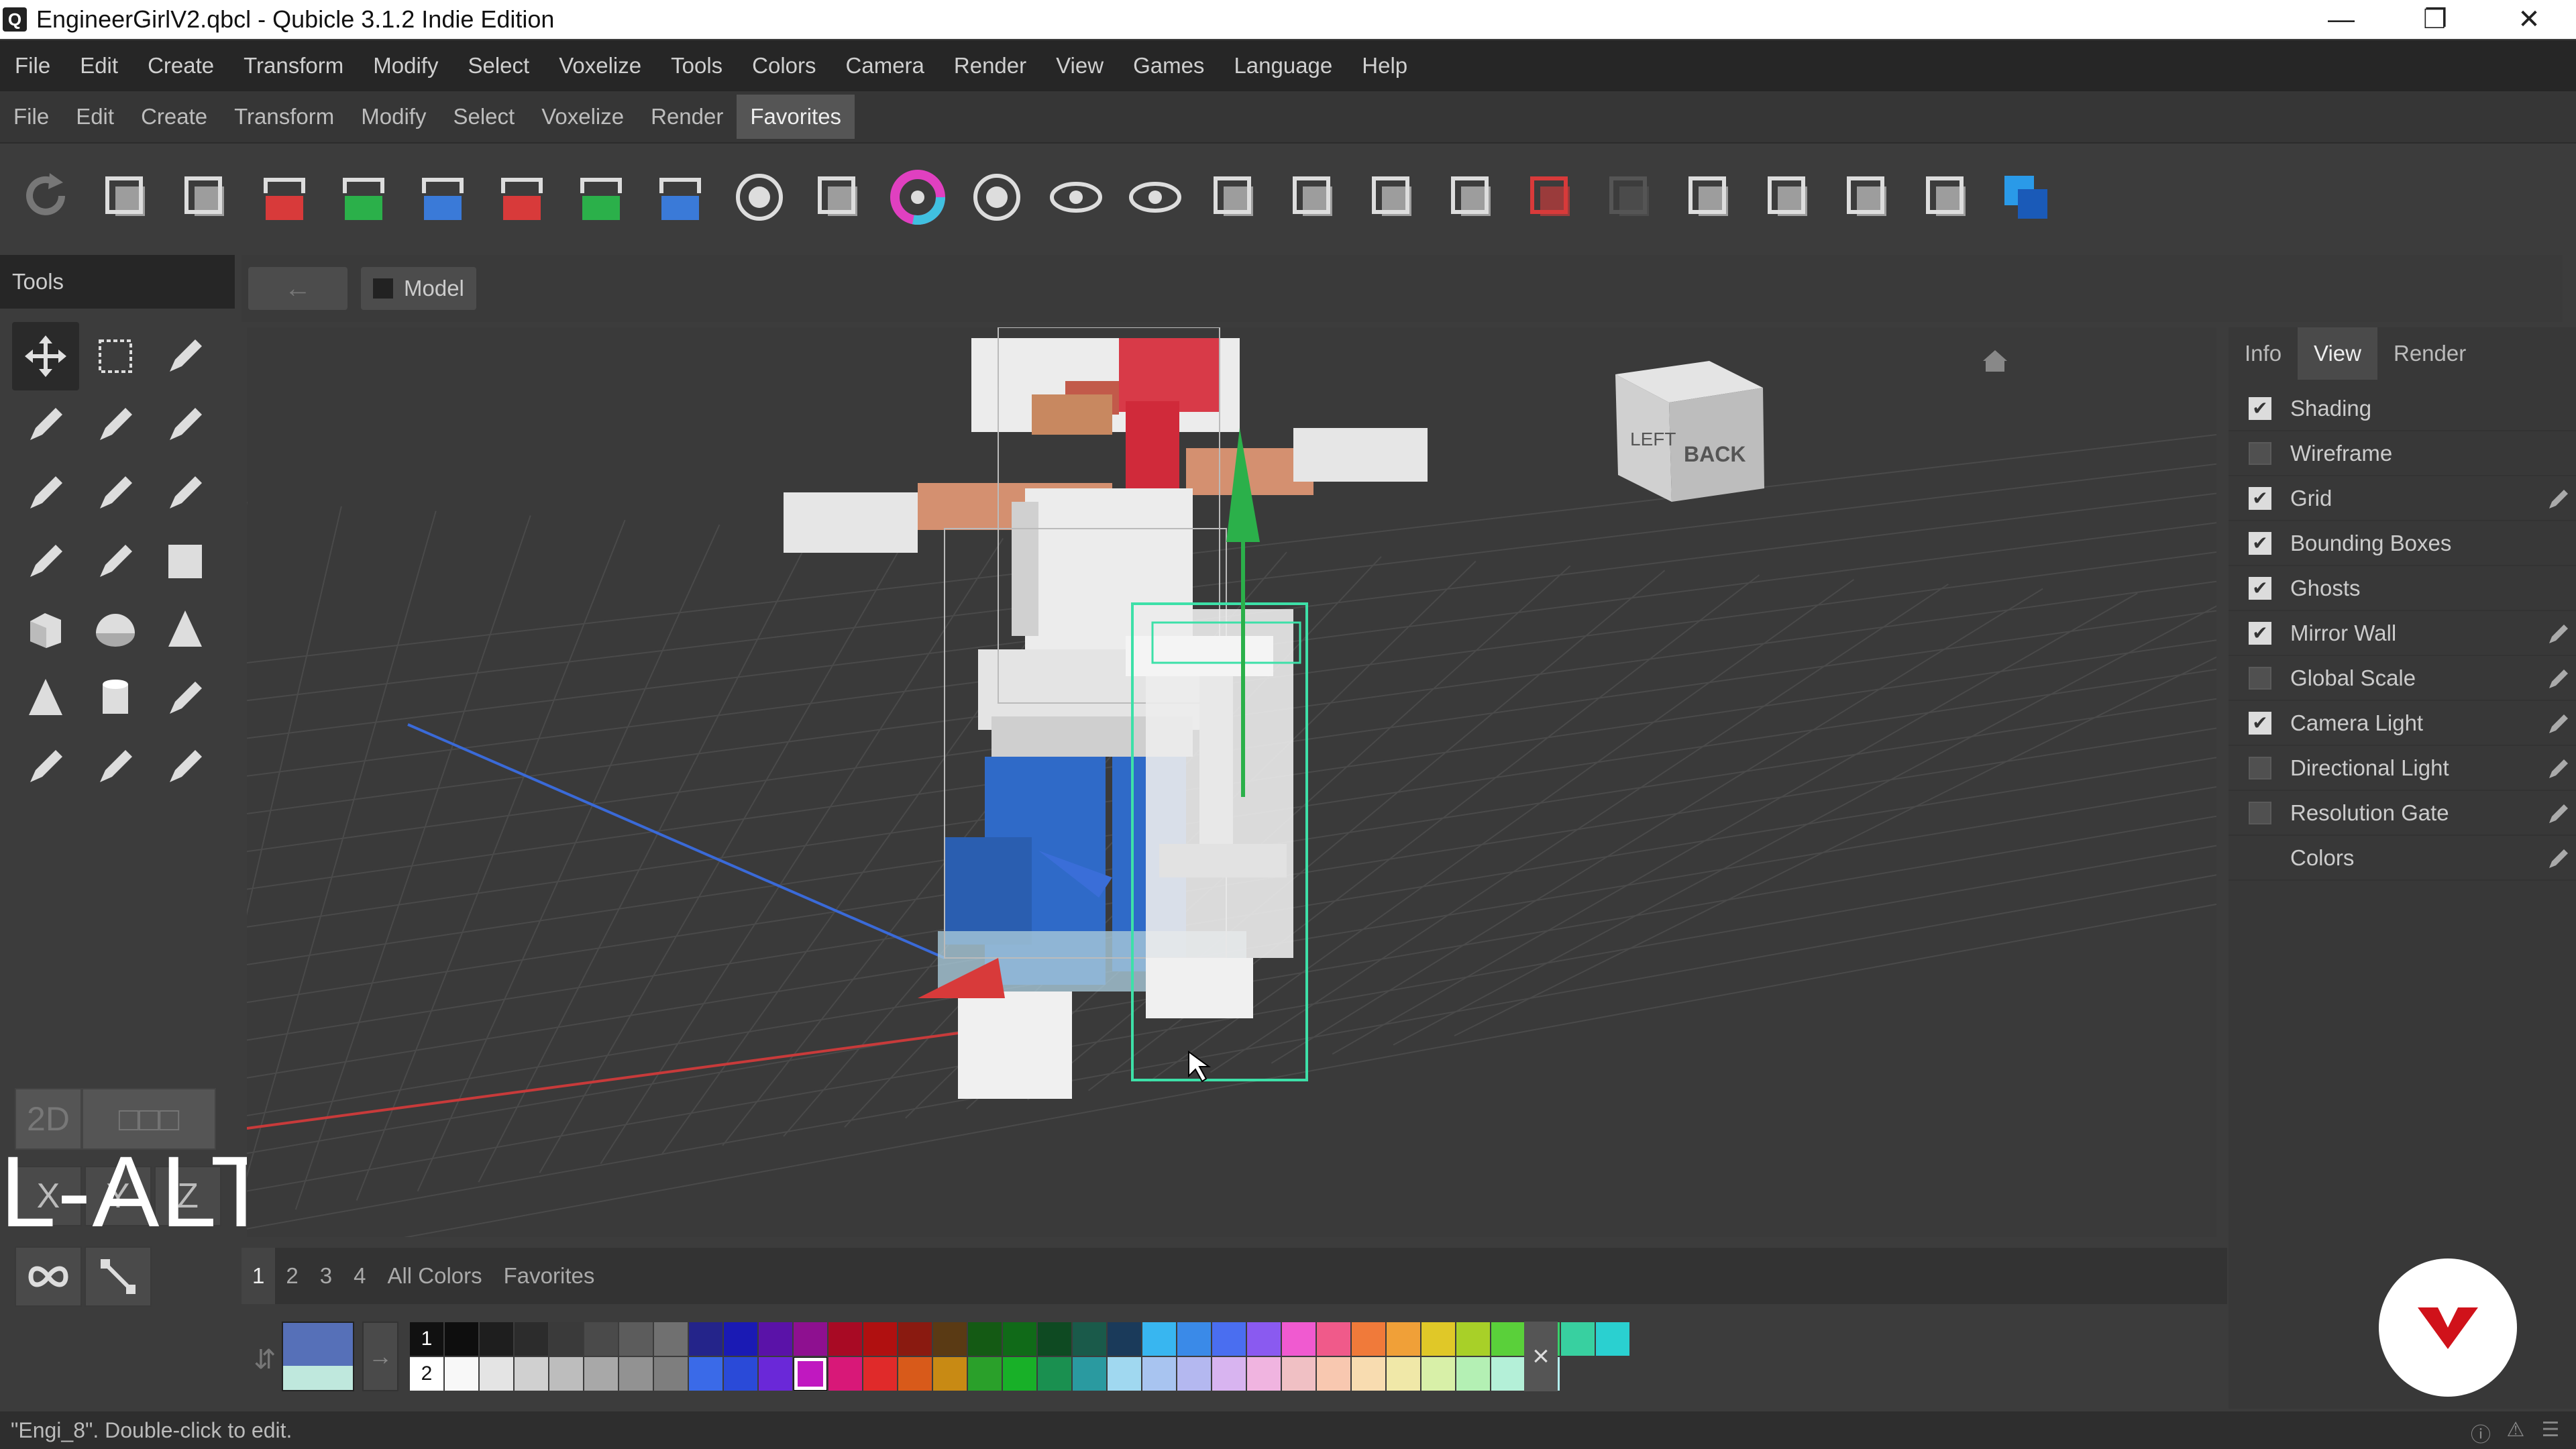 This screenshot has width=2576, height=1449. What do you see at coordinates (2516, 1430) in the screenshot?
I see `warning-icon: ⚠` at bounding box center [2516, 1430].